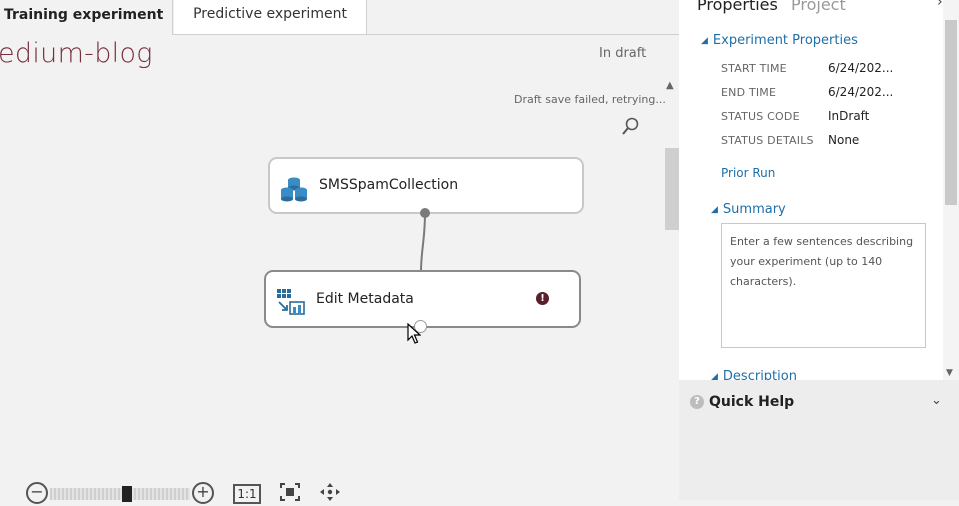 This screenshot has width=959, height=506. Describe the element at coordinates (330, 494) in the screenshot. I see `pan-icon` at that location.